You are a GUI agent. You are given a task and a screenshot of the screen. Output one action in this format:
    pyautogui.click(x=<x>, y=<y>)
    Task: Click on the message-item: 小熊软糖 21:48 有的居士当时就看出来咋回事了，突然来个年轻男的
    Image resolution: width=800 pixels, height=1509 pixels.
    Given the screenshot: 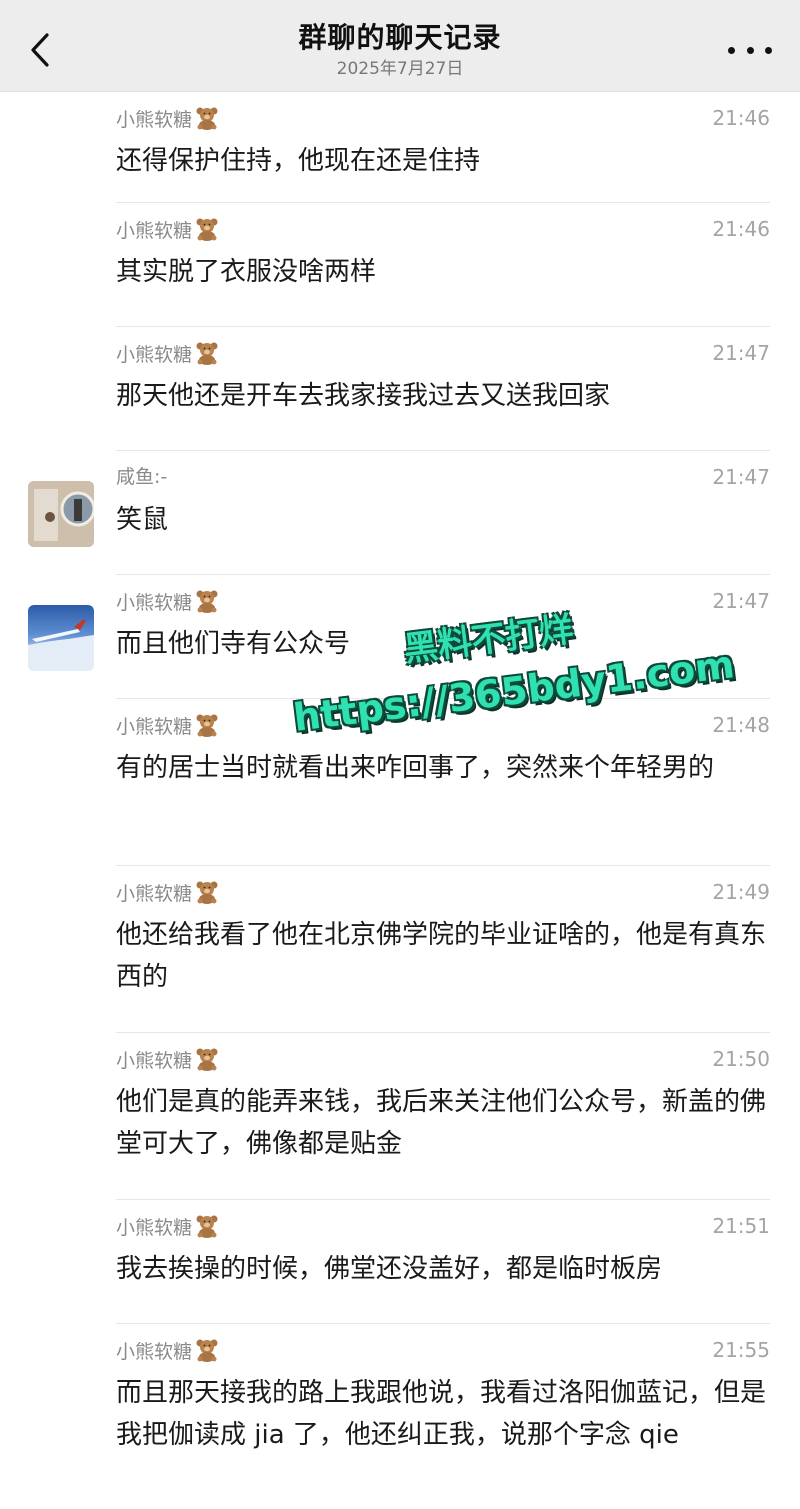 What is the action you would take?
    pyautogui.click(x=443, y=782)
    